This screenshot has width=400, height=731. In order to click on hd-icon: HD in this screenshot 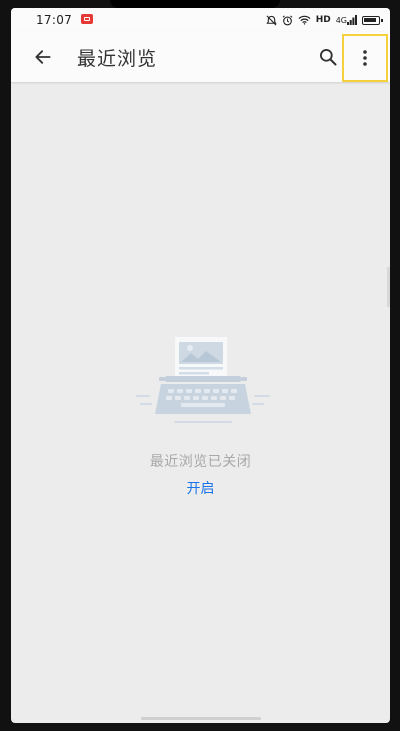, I will do `click(323, 20)`.